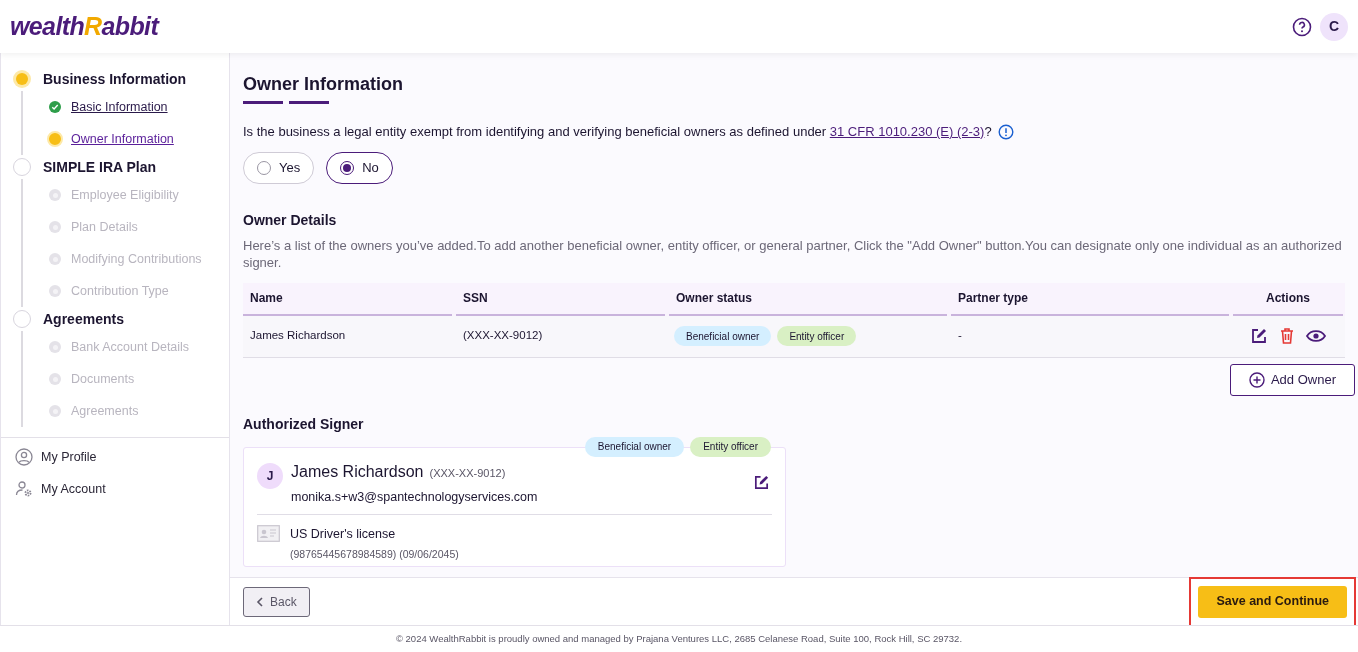  Describe the element at coordinates (298, 336) in the screenshot. I see `table-cell-text: James Richardson` at that location.